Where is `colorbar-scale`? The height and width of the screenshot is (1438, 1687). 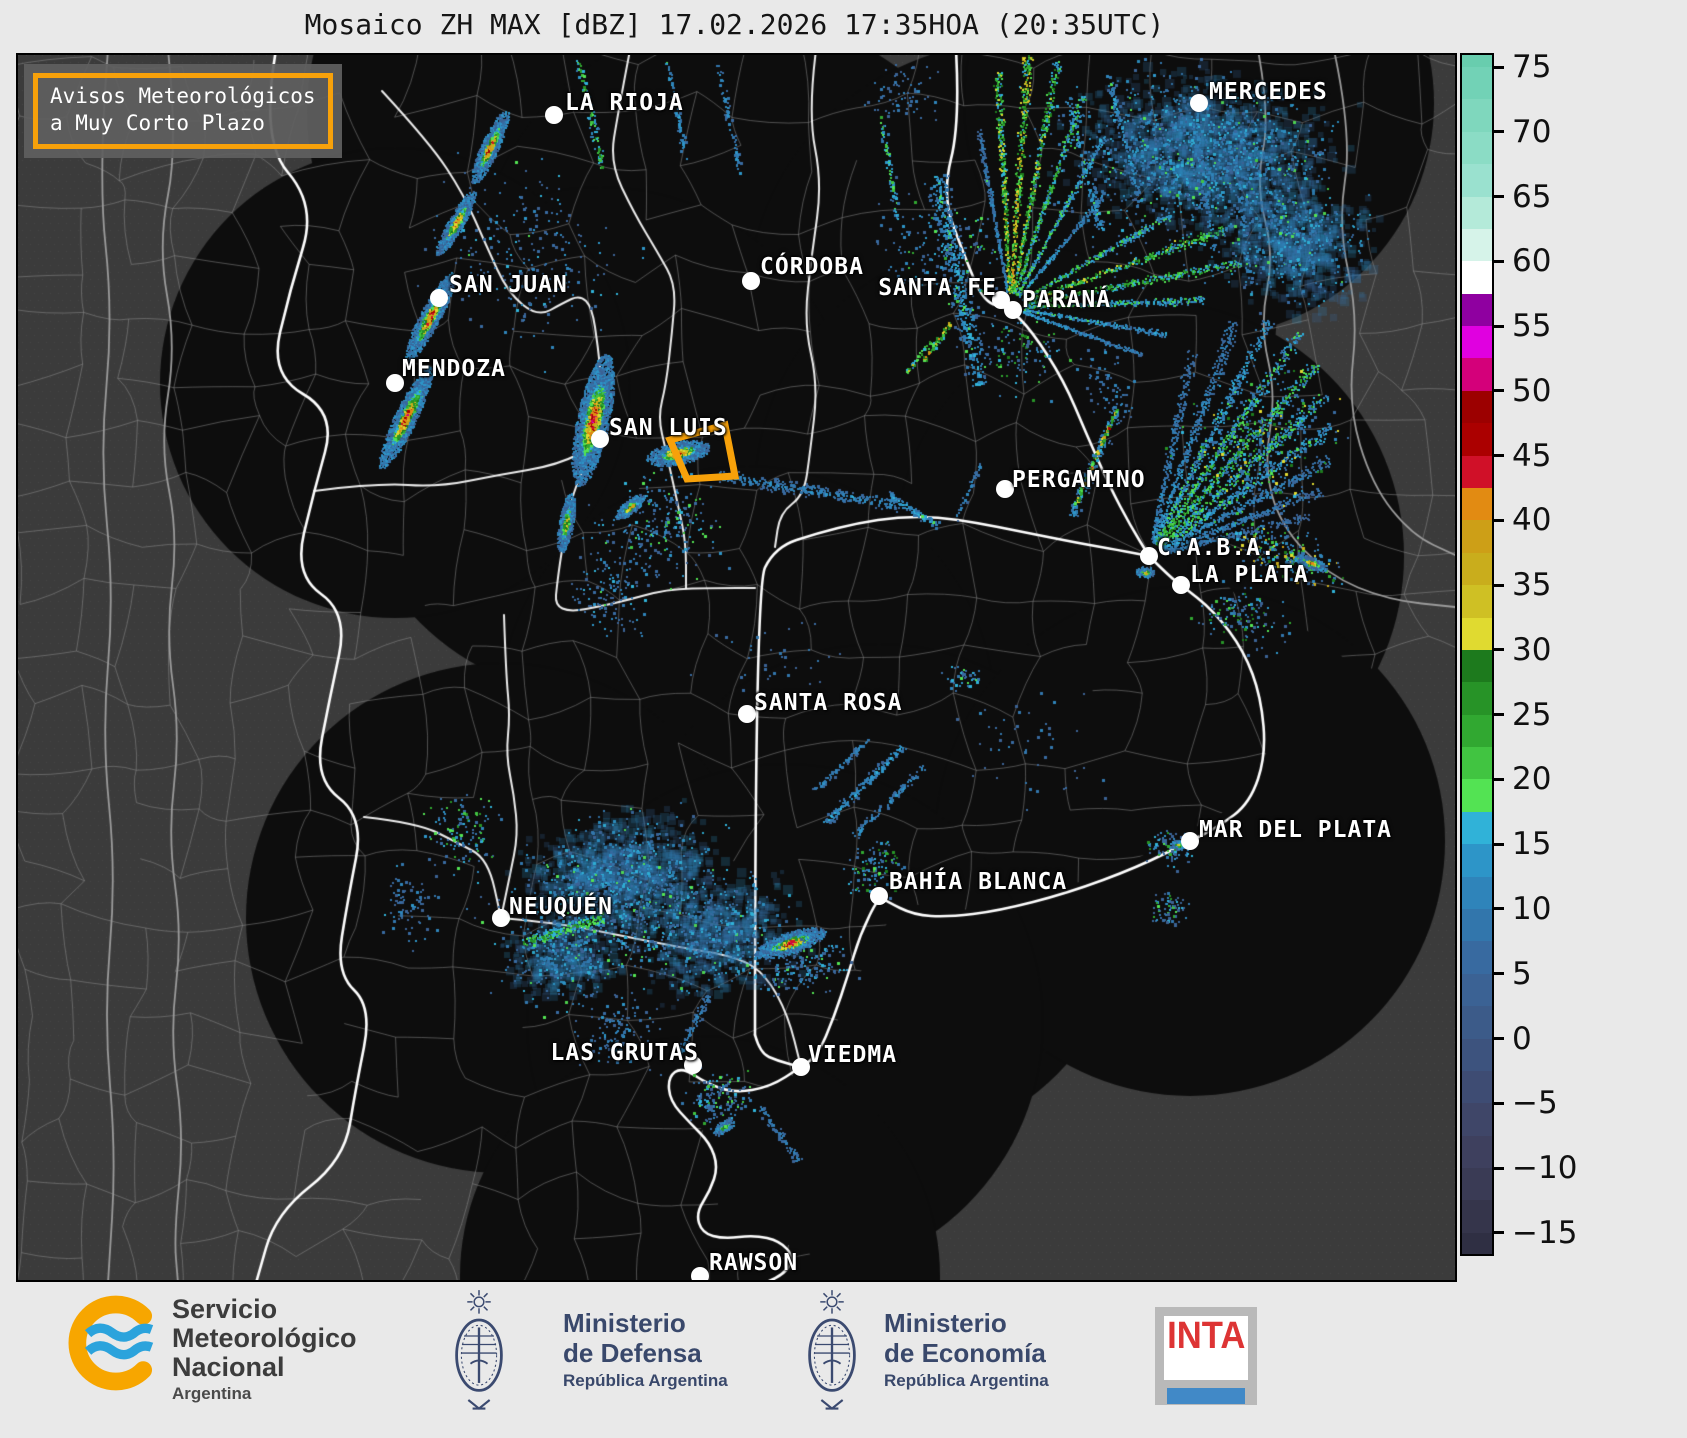 colorbar-scale is located at coordinates (1477, 654).